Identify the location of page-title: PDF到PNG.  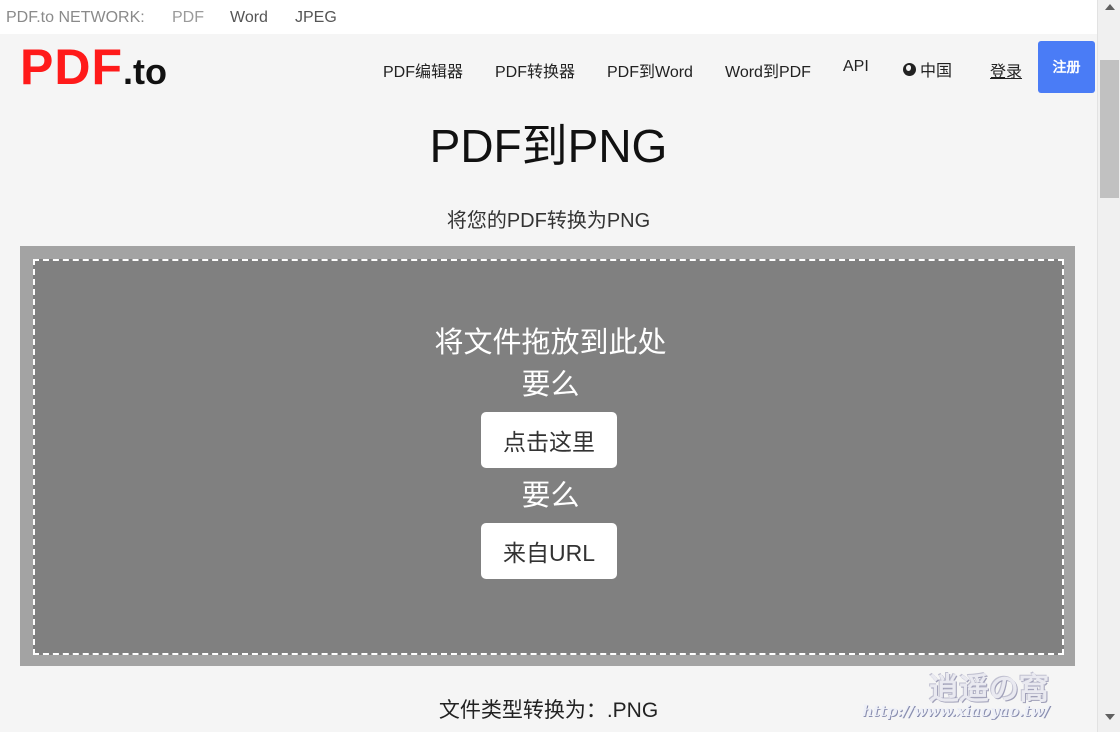
(548, 146).